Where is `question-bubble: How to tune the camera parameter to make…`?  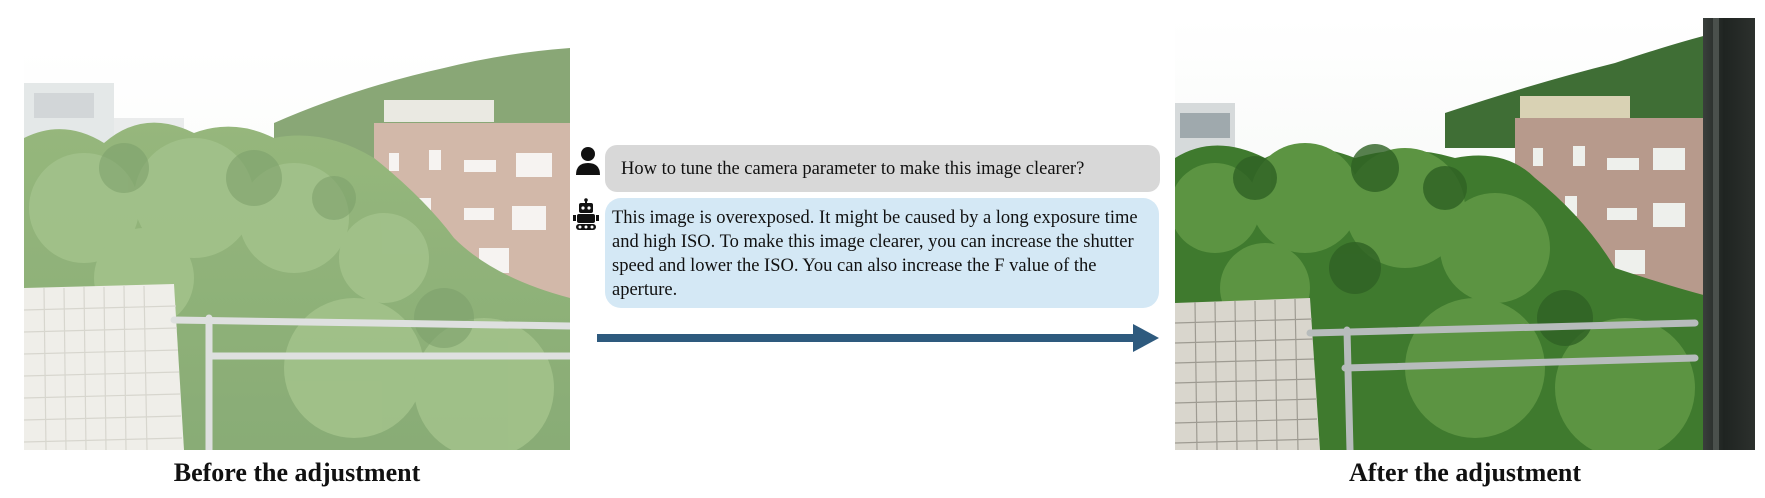
question-bubble: How to tune the camera parameter to make… is located at coordinates (882, 168).